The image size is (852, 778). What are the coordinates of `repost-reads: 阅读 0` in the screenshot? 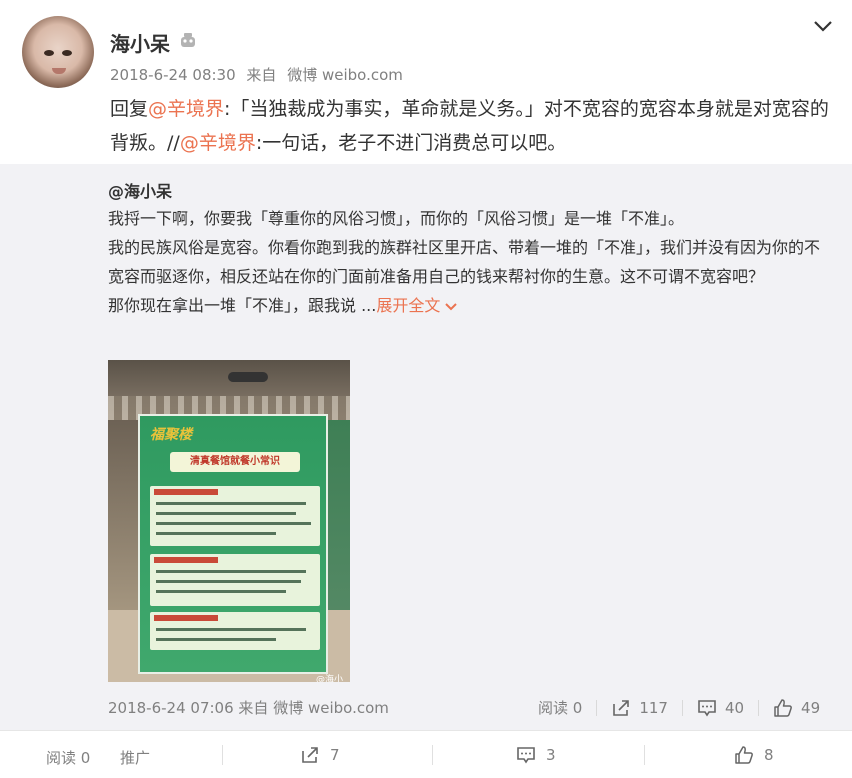 It's located at (560, 708).